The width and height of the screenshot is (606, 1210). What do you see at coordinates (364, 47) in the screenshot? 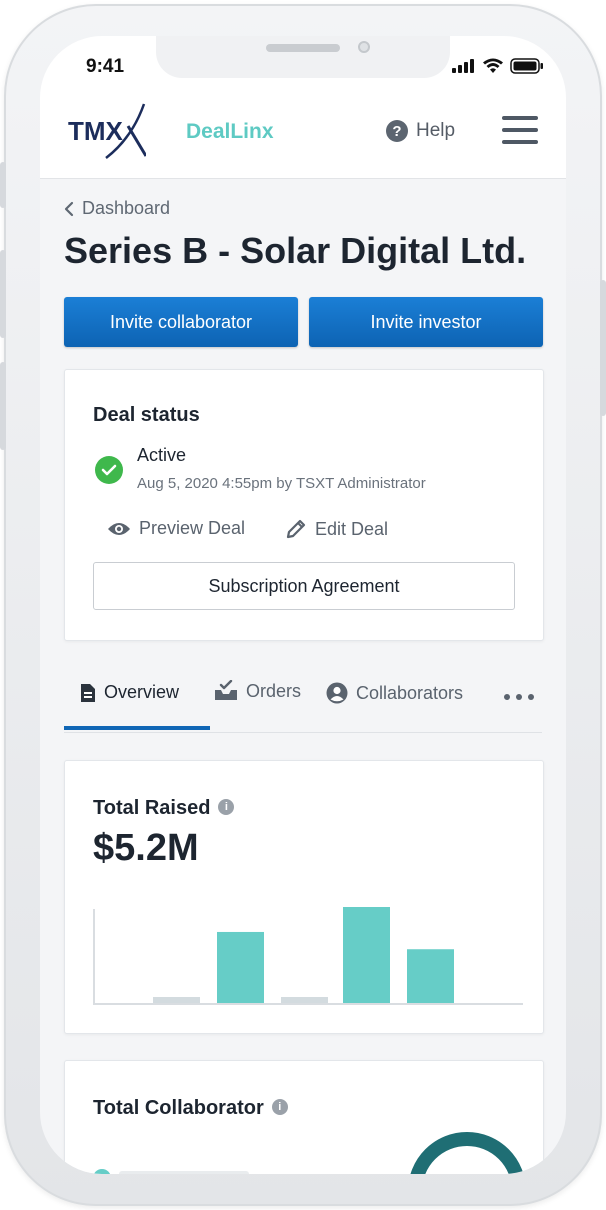
I see `front-camera` at bounding box center [364, 47].